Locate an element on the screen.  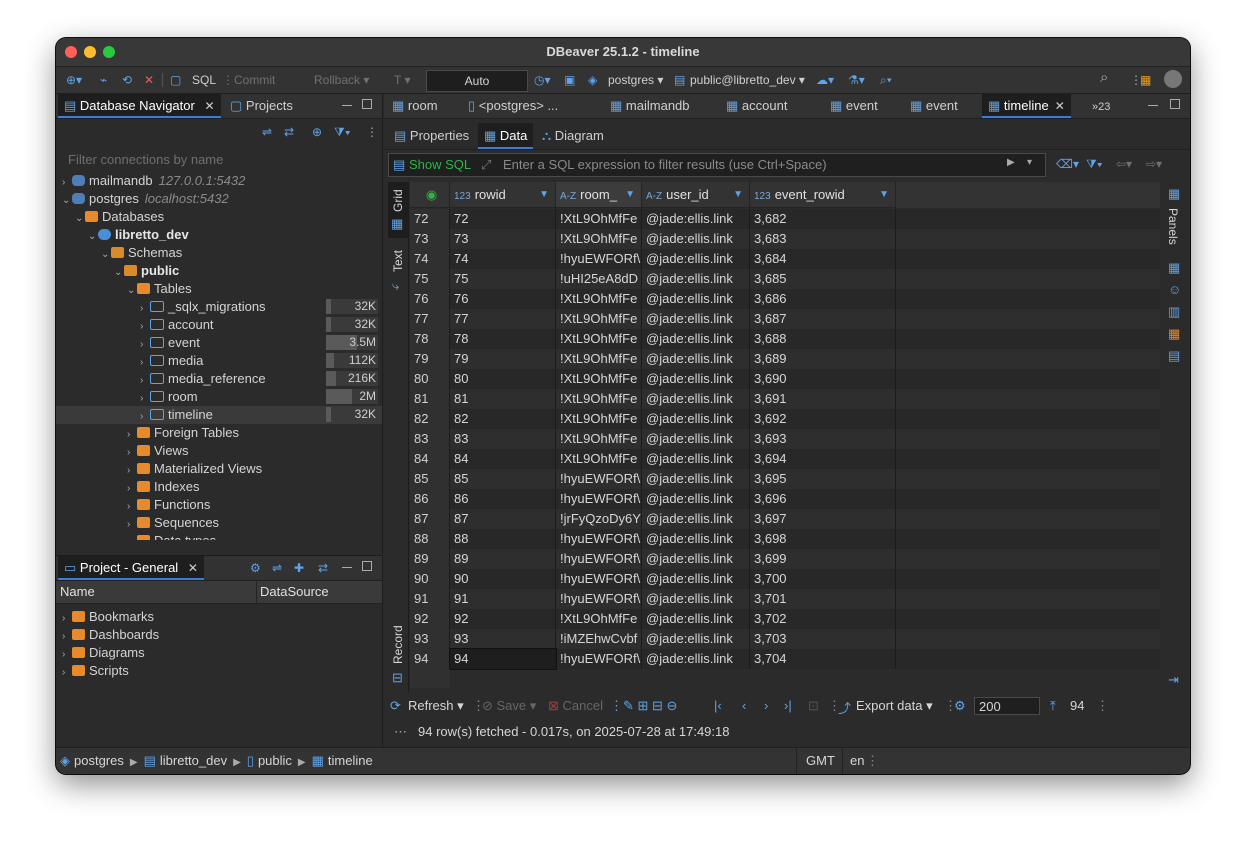
project-item-bookmarks: › Bookmarks is located at coordinates (219, 617).